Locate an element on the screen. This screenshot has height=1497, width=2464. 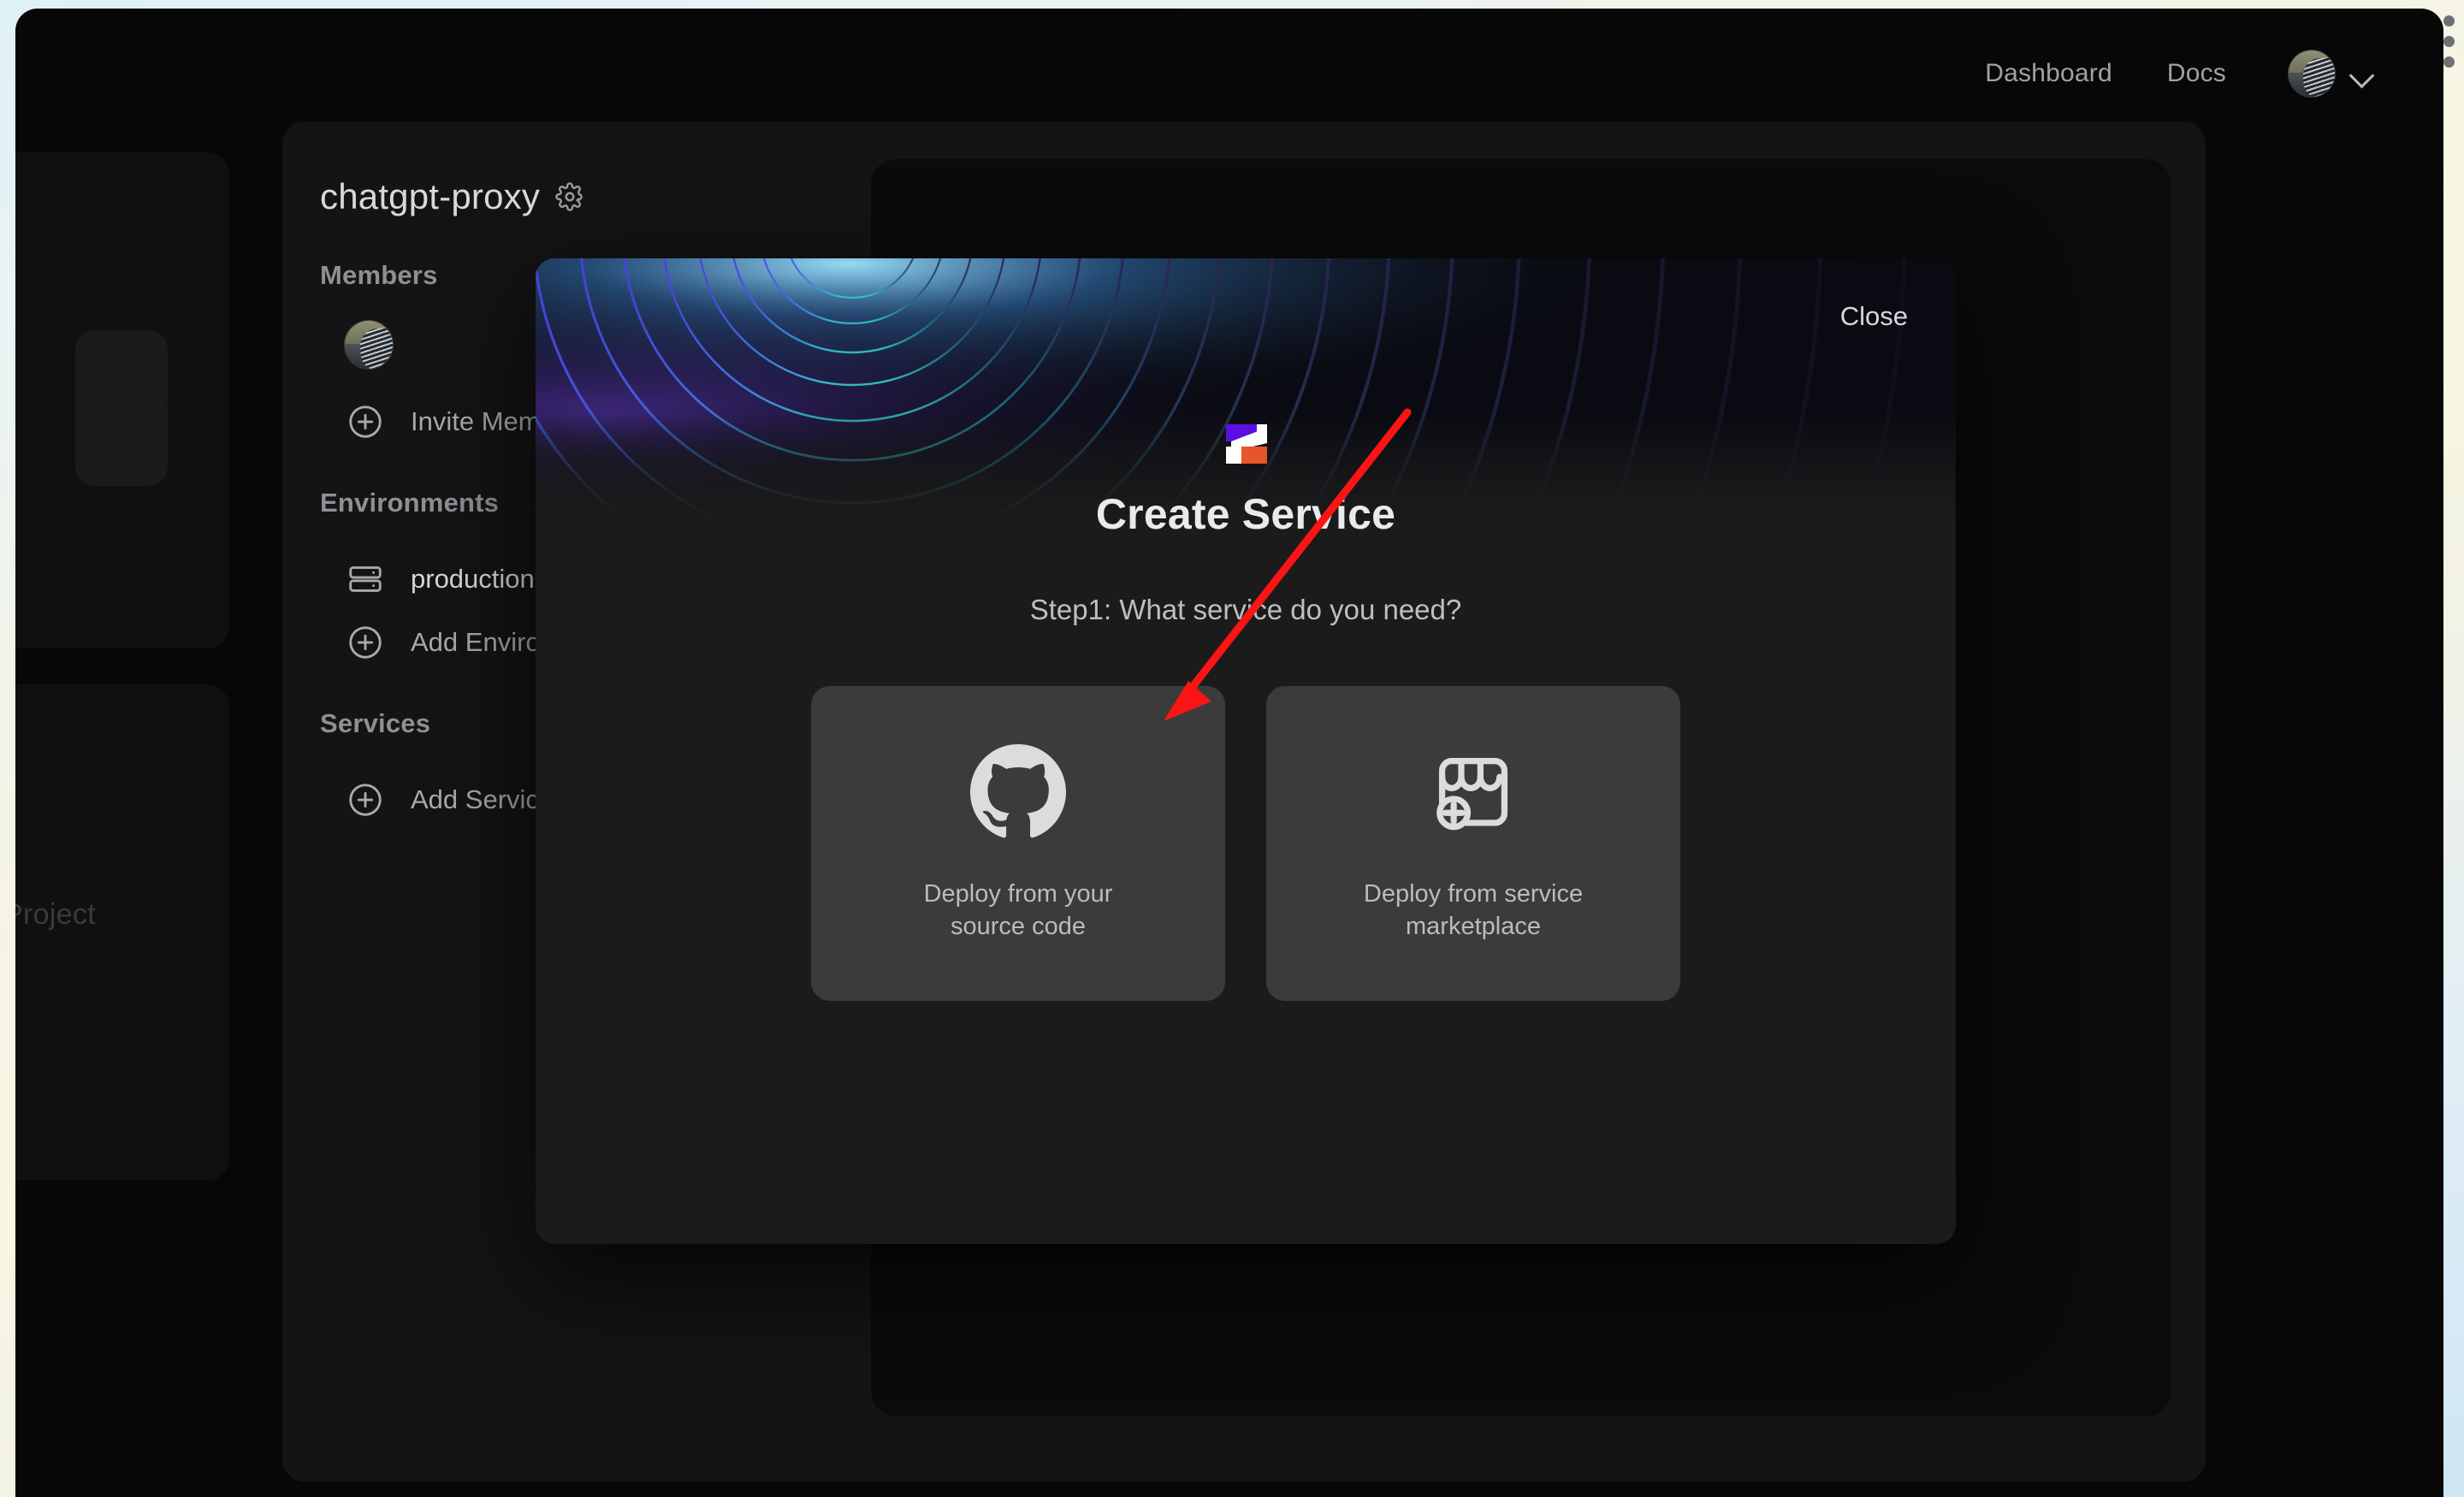
nav-link-dashboard: Dashboard is located at coordinates (2049, 73).